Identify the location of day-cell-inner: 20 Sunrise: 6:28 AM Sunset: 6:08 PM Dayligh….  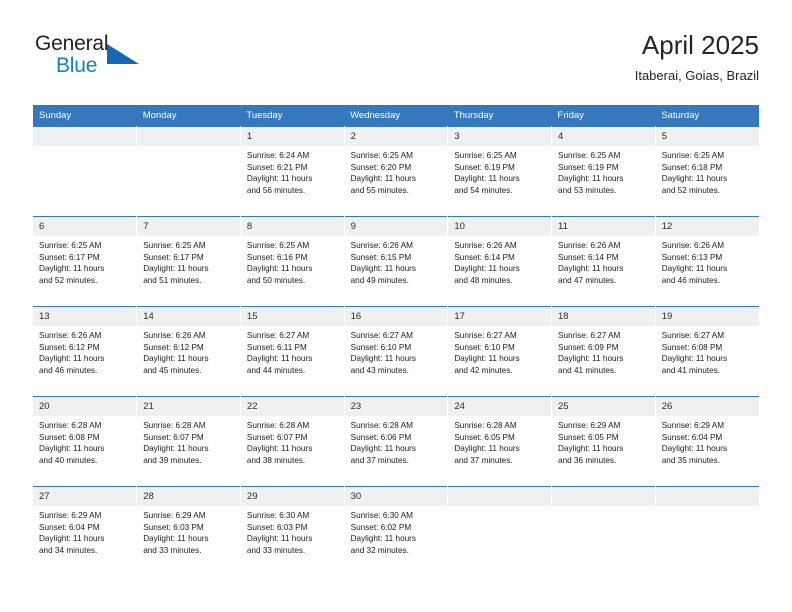
(84, 442).